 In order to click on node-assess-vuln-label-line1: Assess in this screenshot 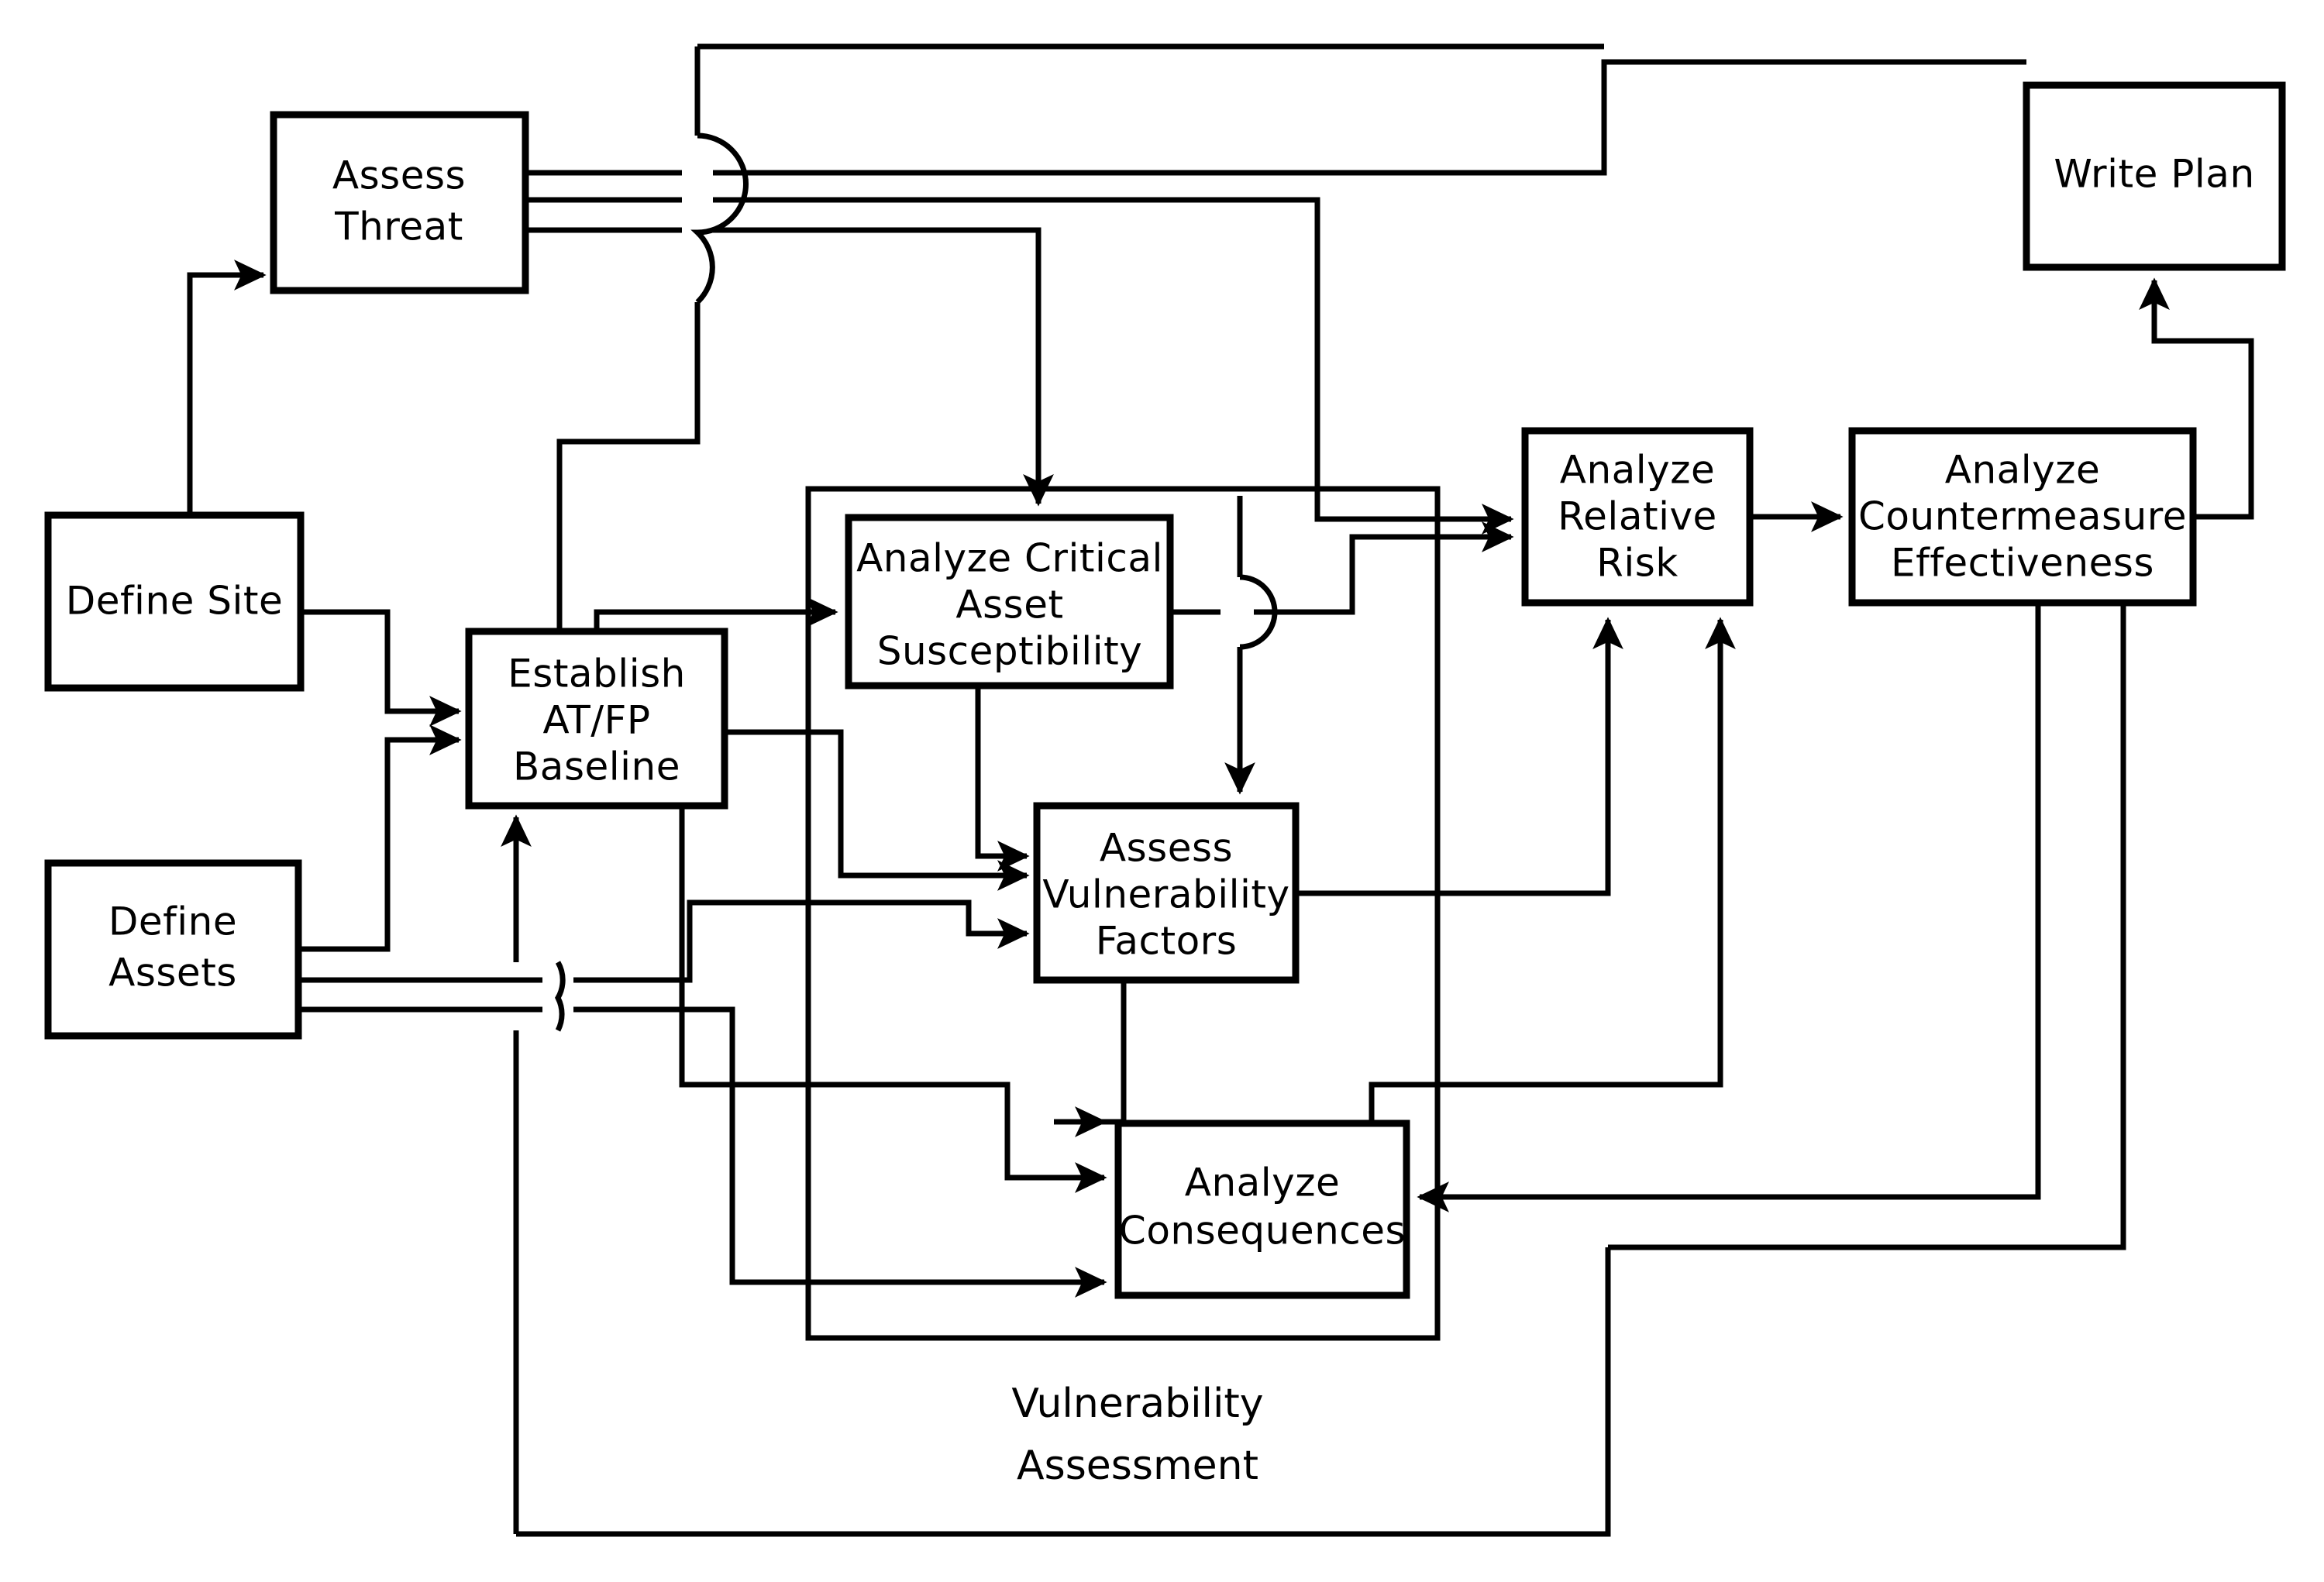, I will do `click(1166, 848)`.